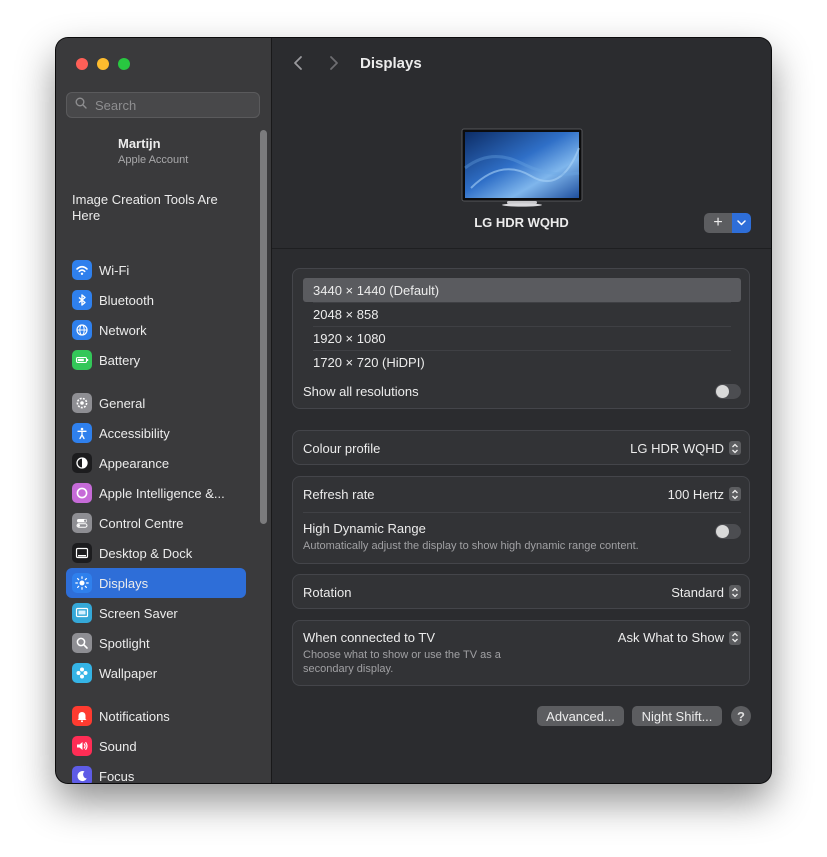 Image resolution: width=827 pixels, height=857 pixels. What do you see at coordinates (124, 643) in the screenshot?
I see `sidebar-item-label: Spotlight` at bounding box center [124, 643].